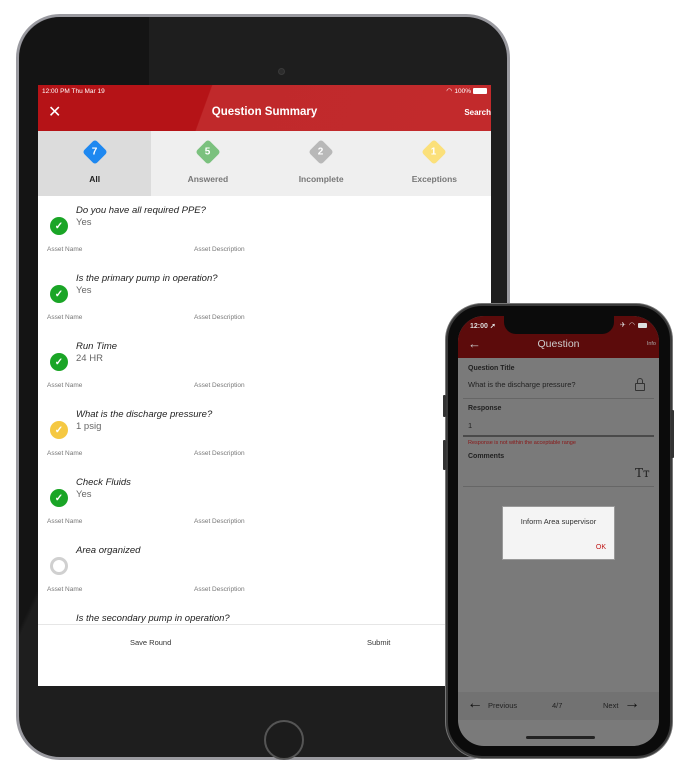  What do you see at coordinates (89, 358) in the screenshot?
I see `answer-text: 24 HR` at bounding box center [89, 358].